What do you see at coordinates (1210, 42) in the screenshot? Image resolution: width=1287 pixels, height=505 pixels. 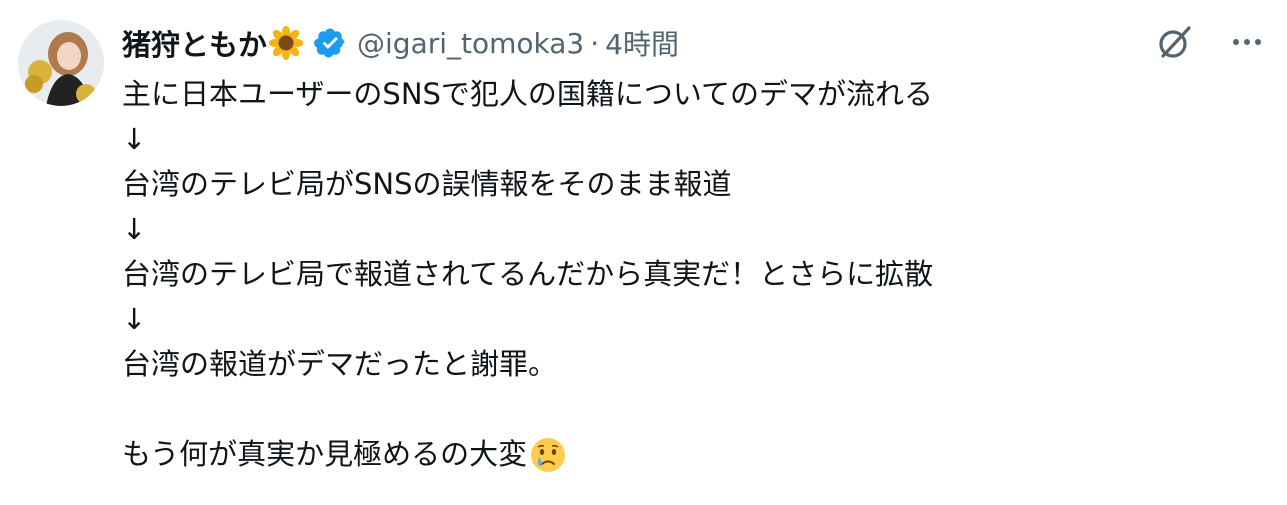 I see `header-actions` at bounding box center [1210, 42].